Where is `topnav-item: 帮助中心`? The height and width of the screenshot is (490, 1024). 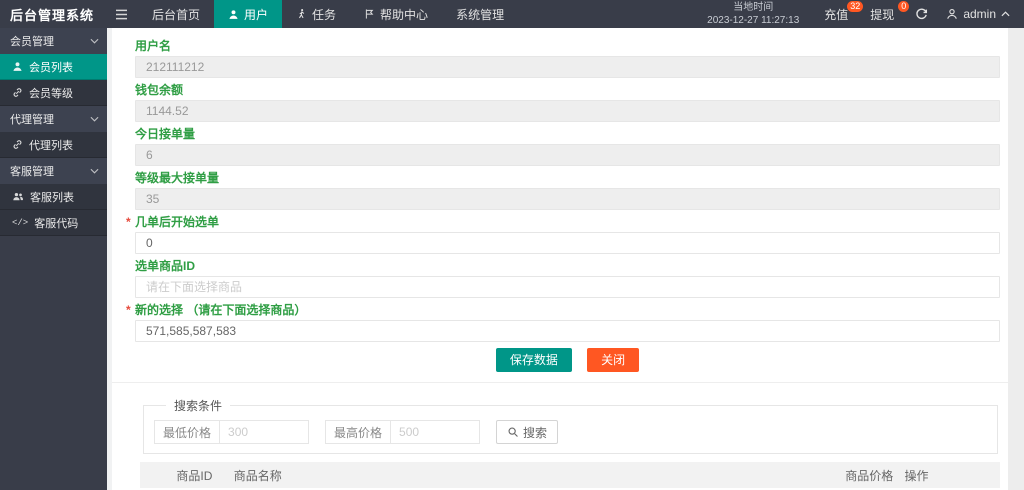 topnav-item: 帮助中心 is located at coordinates (396, 14).